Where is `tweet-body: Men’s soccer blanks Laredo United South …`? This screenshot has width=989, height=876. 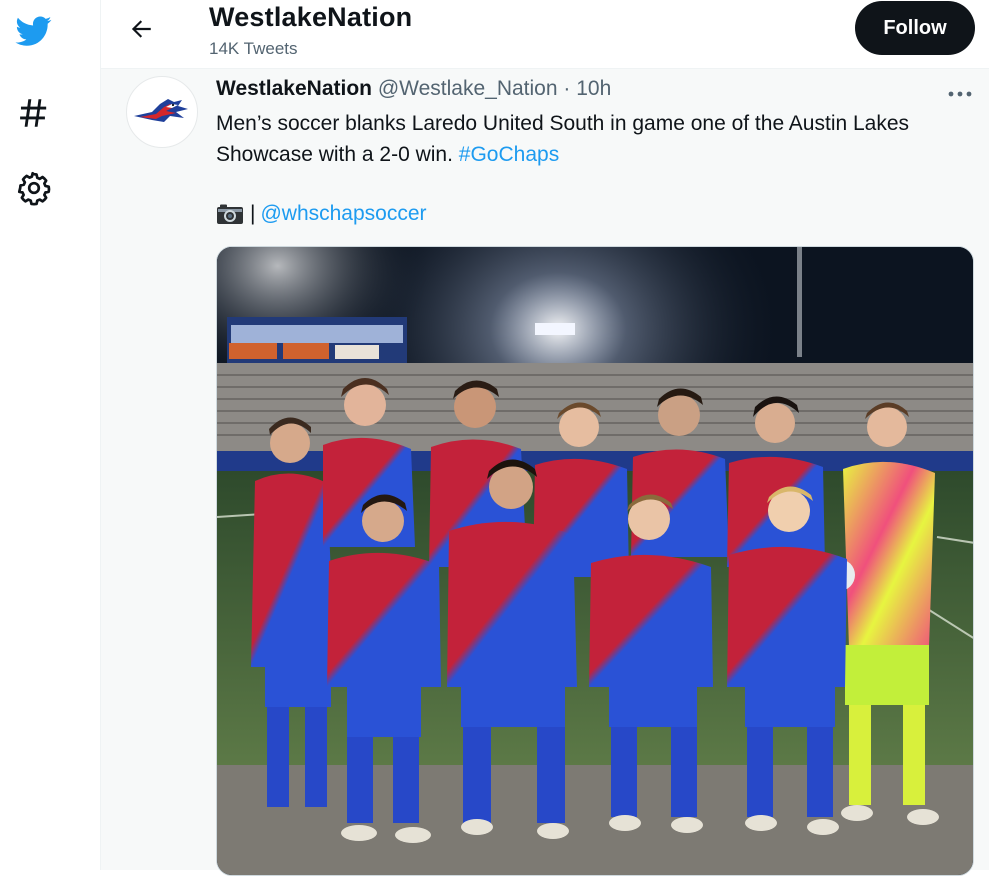 tweet-body: Men’s soccer blanks Laredo United South … is located at coordinates (563, 139).